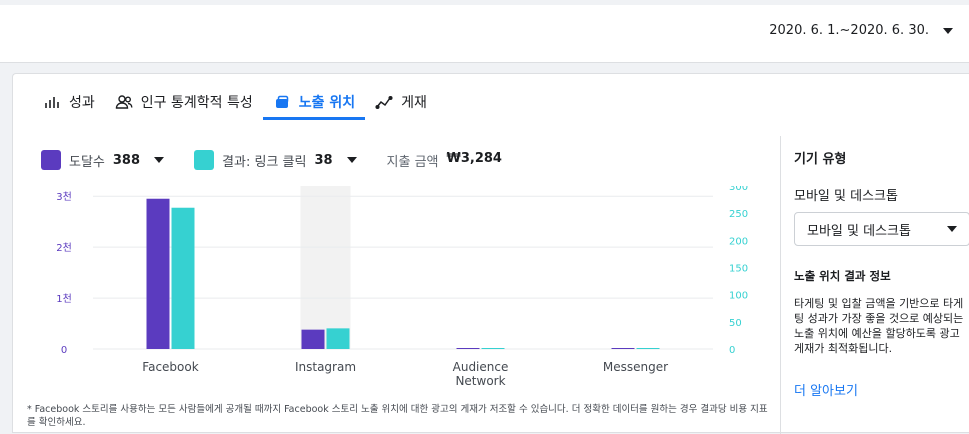  I want to click on device-type-subtitle: 모바일 및 데스크톱, so click(846, 196).